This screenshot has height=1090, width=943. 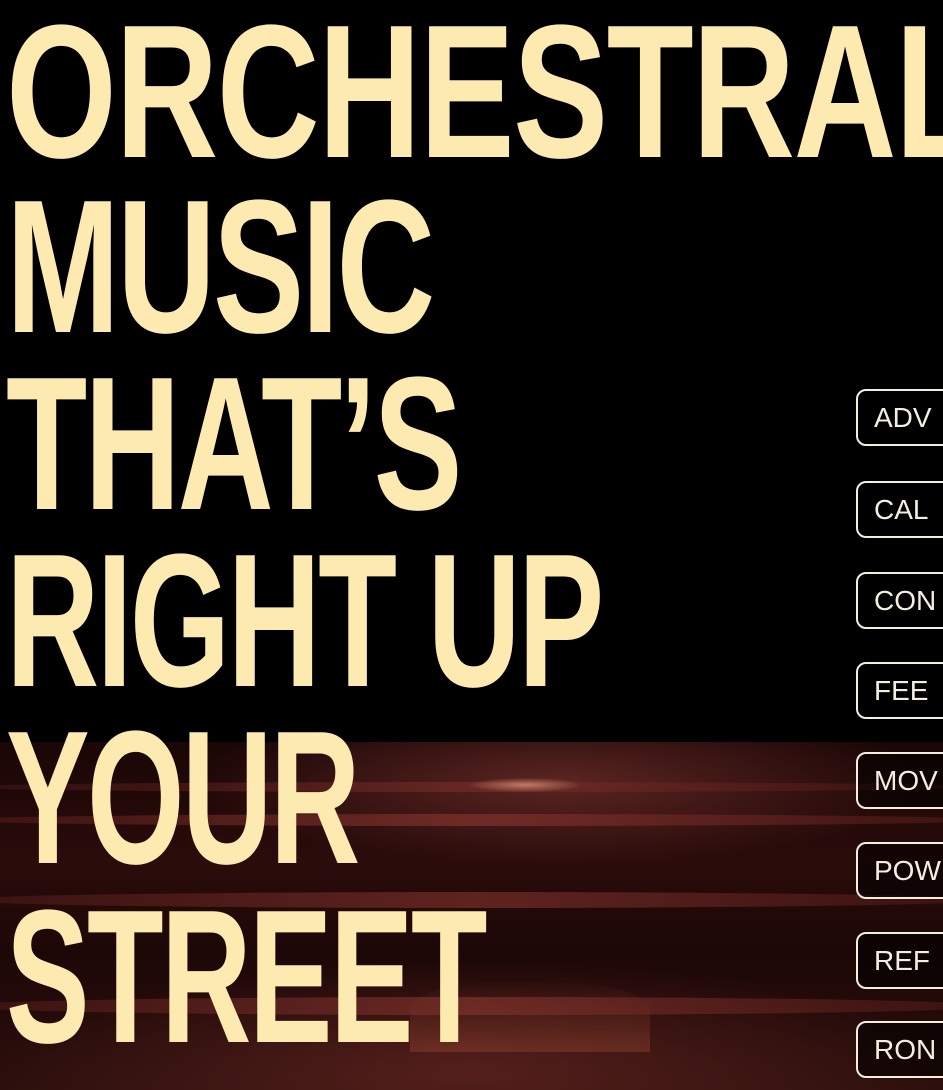 What do you see at coordinates (899, 417) in the screenshot?
I see `category-pill-adv: ADV` at bounding box center [899, 417].